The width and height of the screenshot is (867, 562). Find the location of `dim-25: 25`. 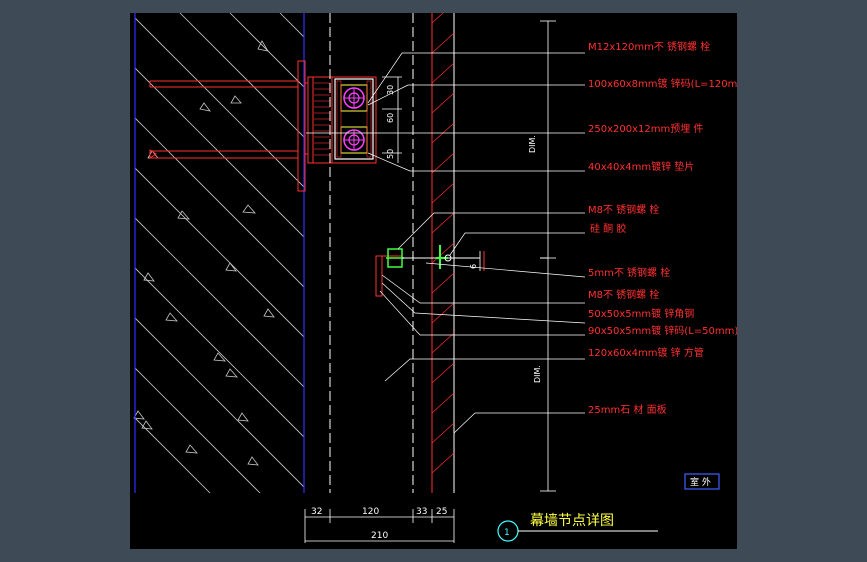

dim-25: 25 is located at coordinates (441, 512).